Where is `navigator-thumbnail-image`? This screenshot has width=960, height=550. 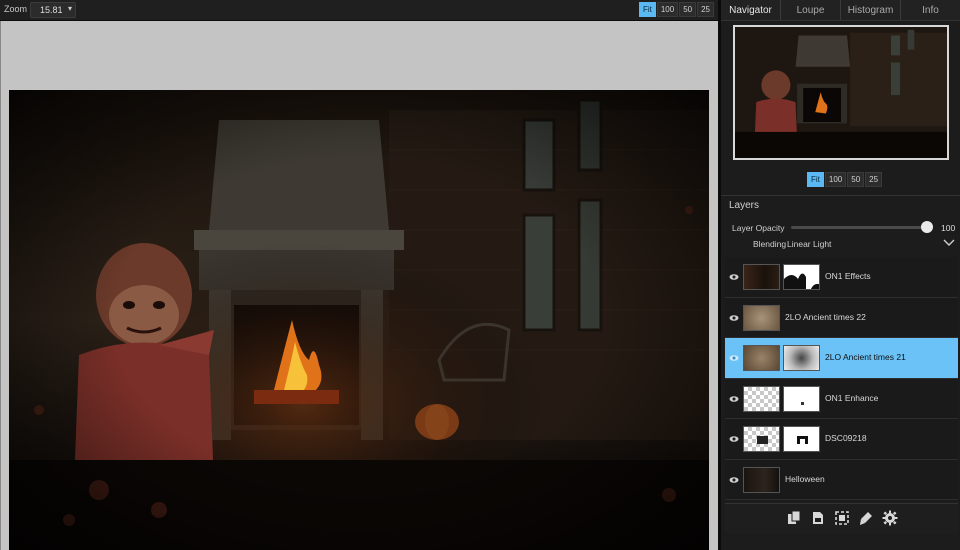
navigator-thumbnail-image is located at coordinates (841, 92).